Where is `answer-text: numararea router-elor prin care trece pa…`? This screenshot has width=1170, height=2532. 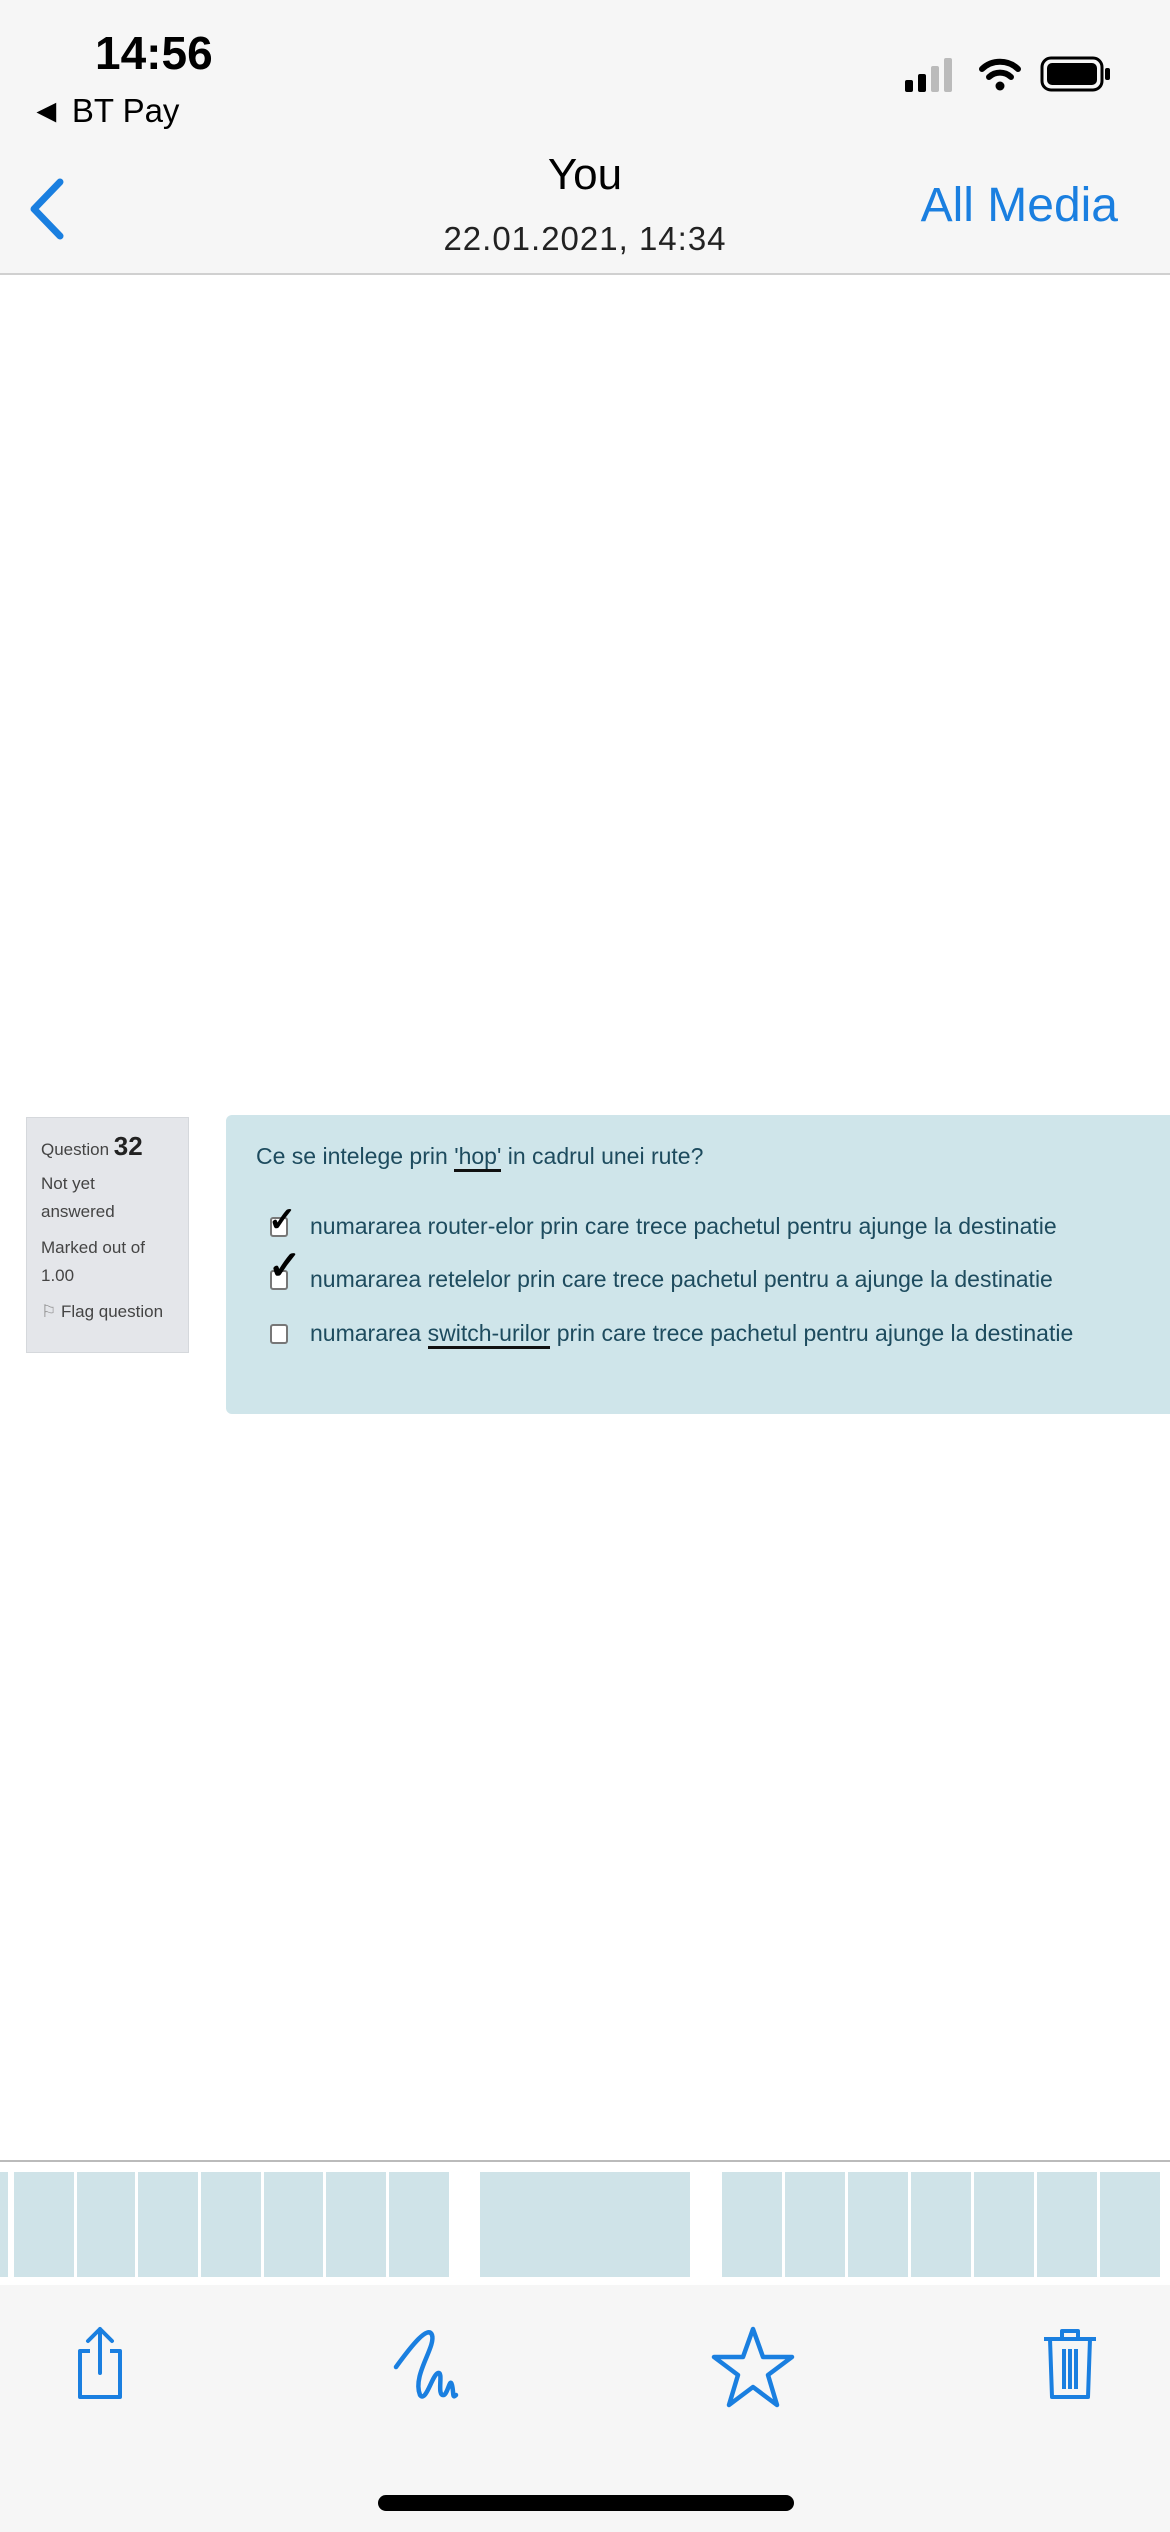 answer-text: numararea router-elor prin care trece pa… is located at coordinates (683, 1226).